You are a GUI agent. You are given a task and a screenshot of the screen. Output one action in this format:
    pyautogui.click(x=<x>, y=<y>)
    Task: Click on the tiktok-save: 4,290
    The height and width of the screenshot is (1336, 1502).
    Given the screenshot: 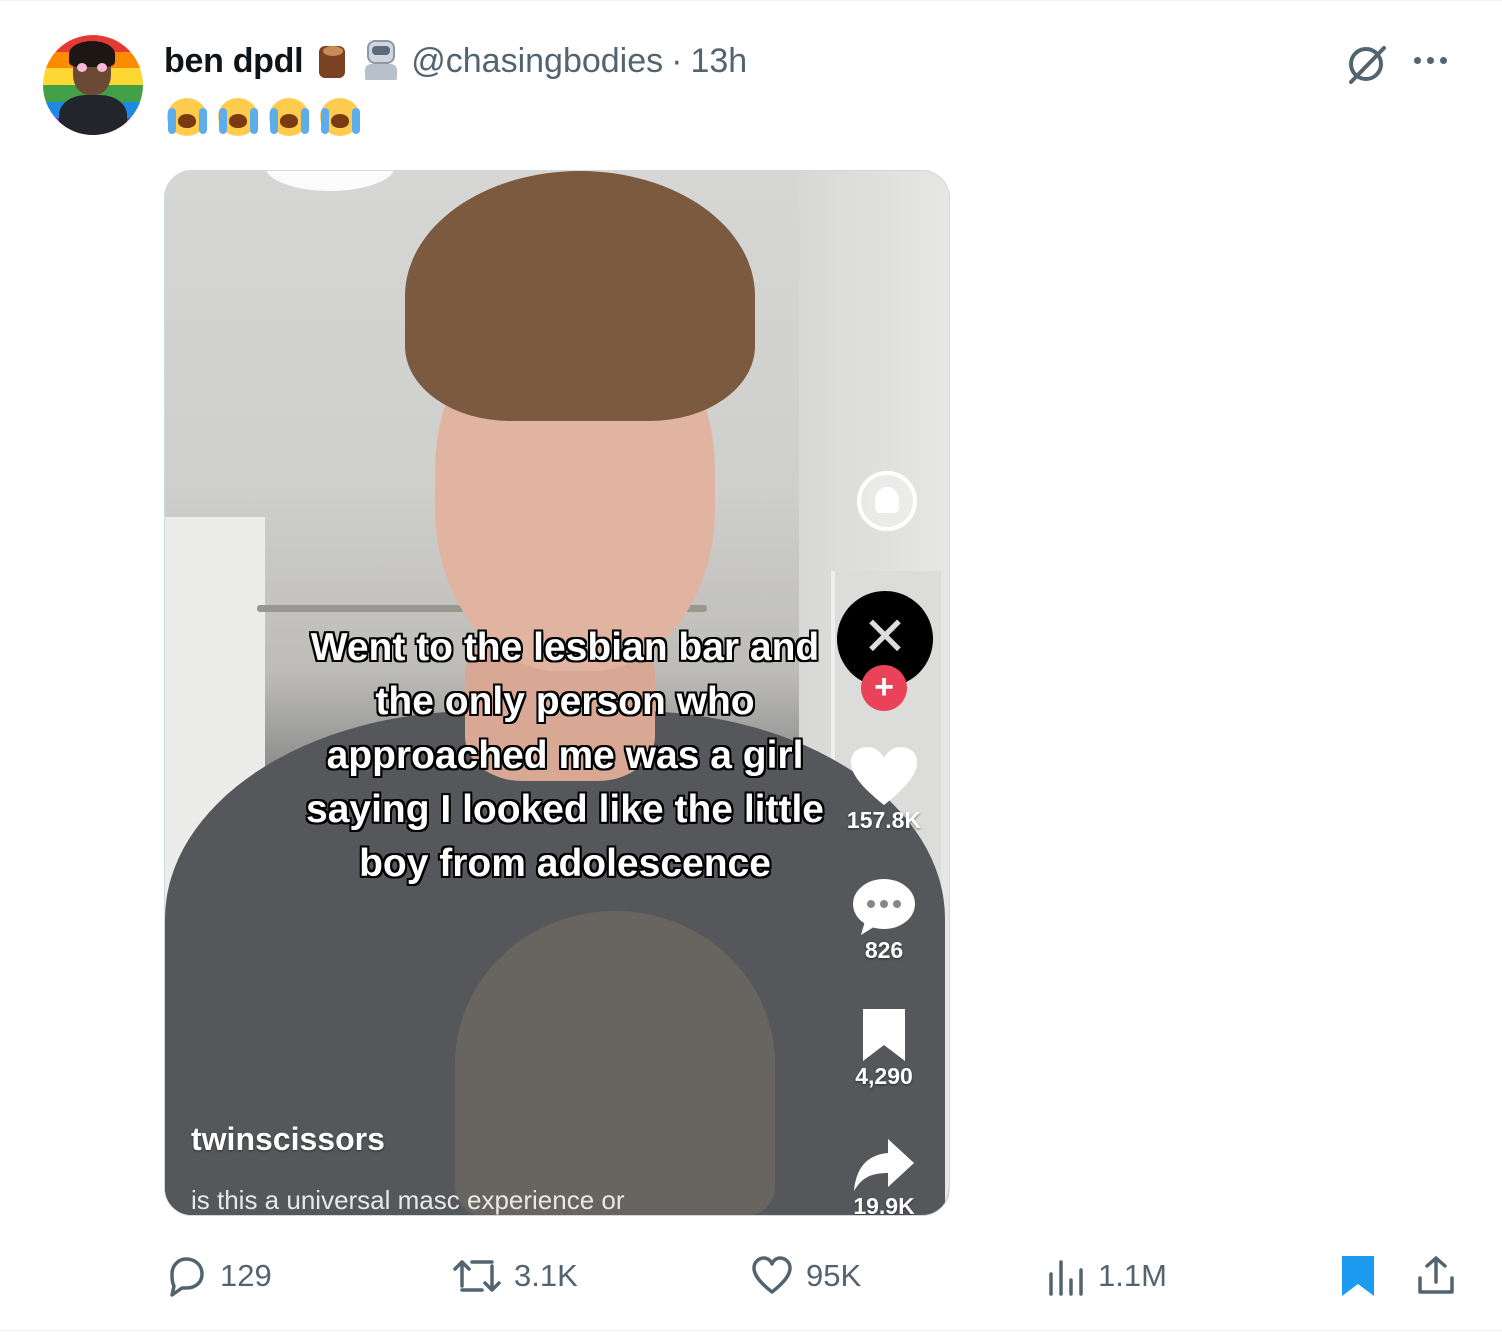 What is the action you would take?
    pyautogui.click(x=884, y=1048)
    